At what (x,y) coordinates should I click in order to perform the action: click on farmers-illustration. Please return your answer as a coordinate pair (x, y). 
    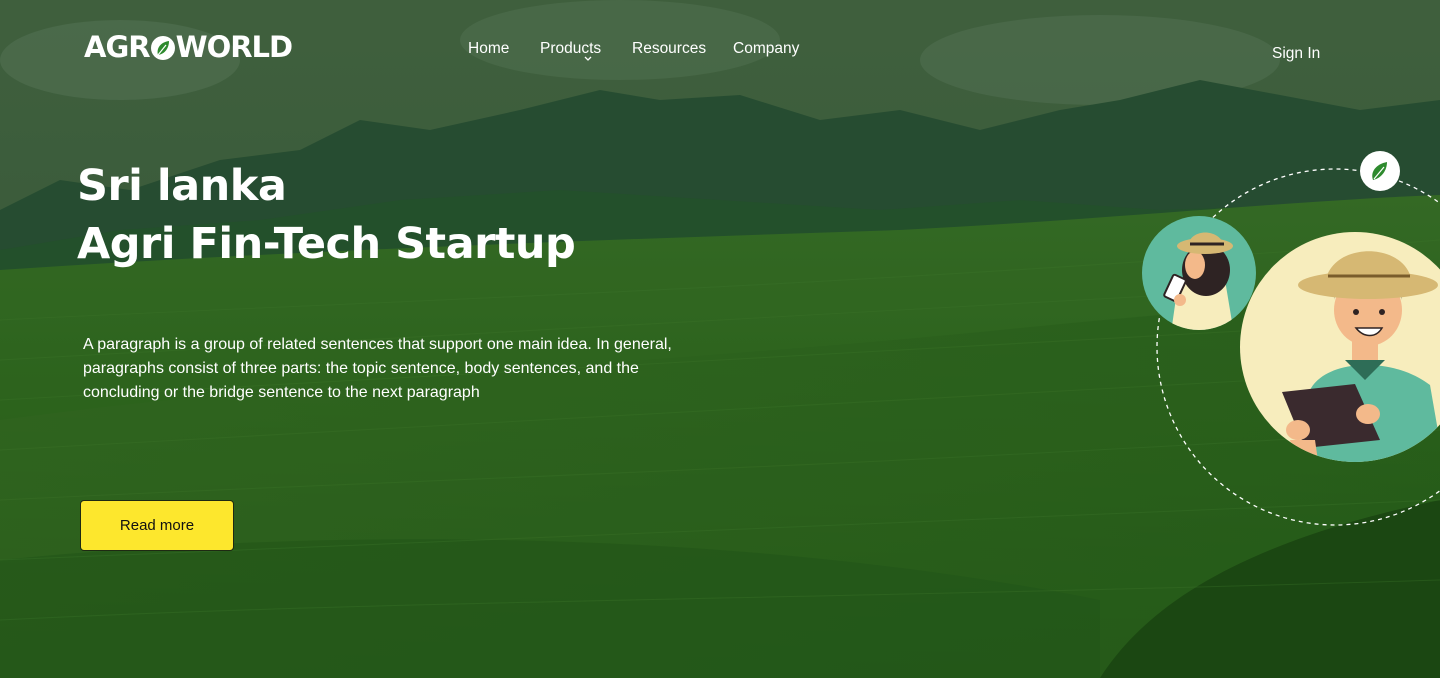
    Looking at the image, I should click on (1280, 342).